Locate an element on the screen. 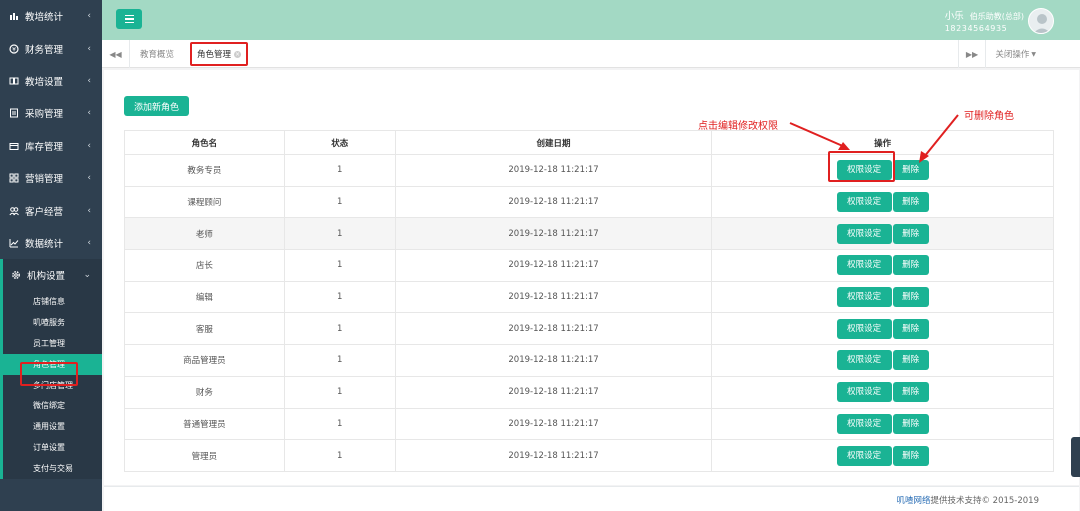 The width and height of the screenshot is (1080, 511). role-name-cell: 商品管理员 is located at coordinates (204, 360).